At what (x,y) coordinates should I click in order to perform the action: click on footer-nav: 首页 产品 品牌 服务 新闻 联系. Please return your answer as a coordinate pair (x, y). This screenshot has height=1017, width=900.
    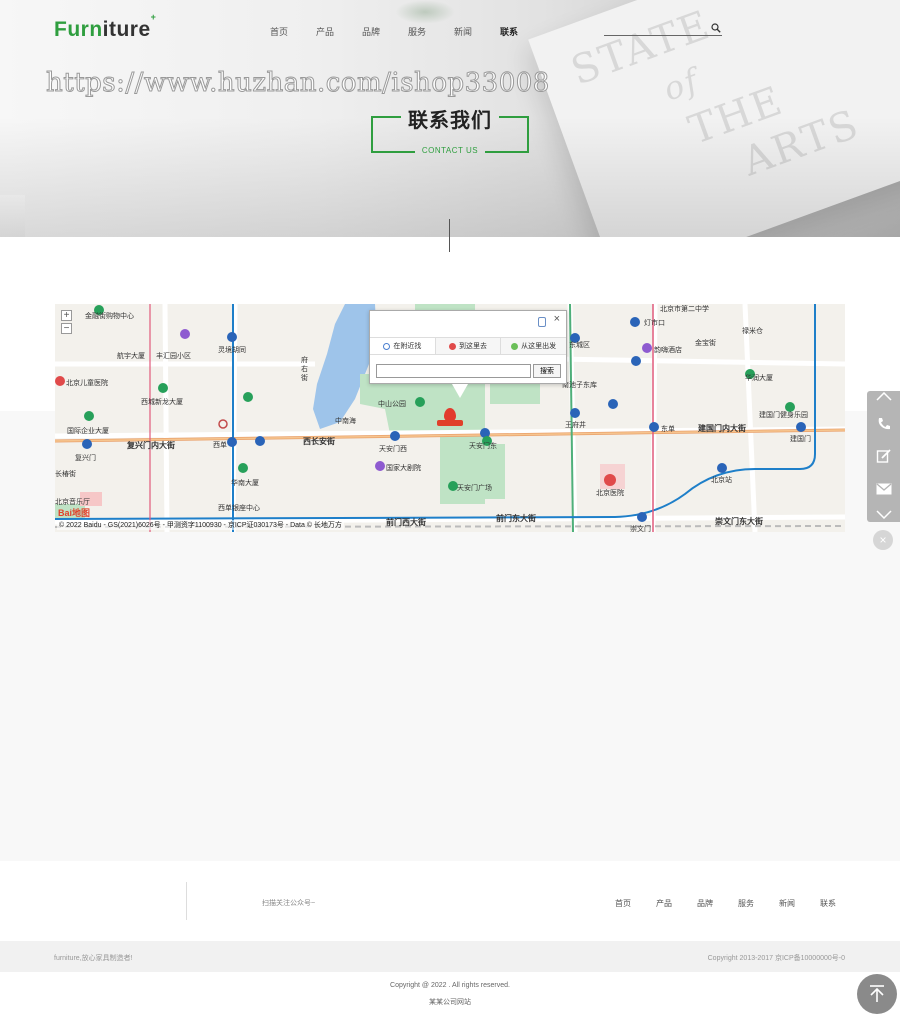
    Looking at the image, I should click on (725, 903).